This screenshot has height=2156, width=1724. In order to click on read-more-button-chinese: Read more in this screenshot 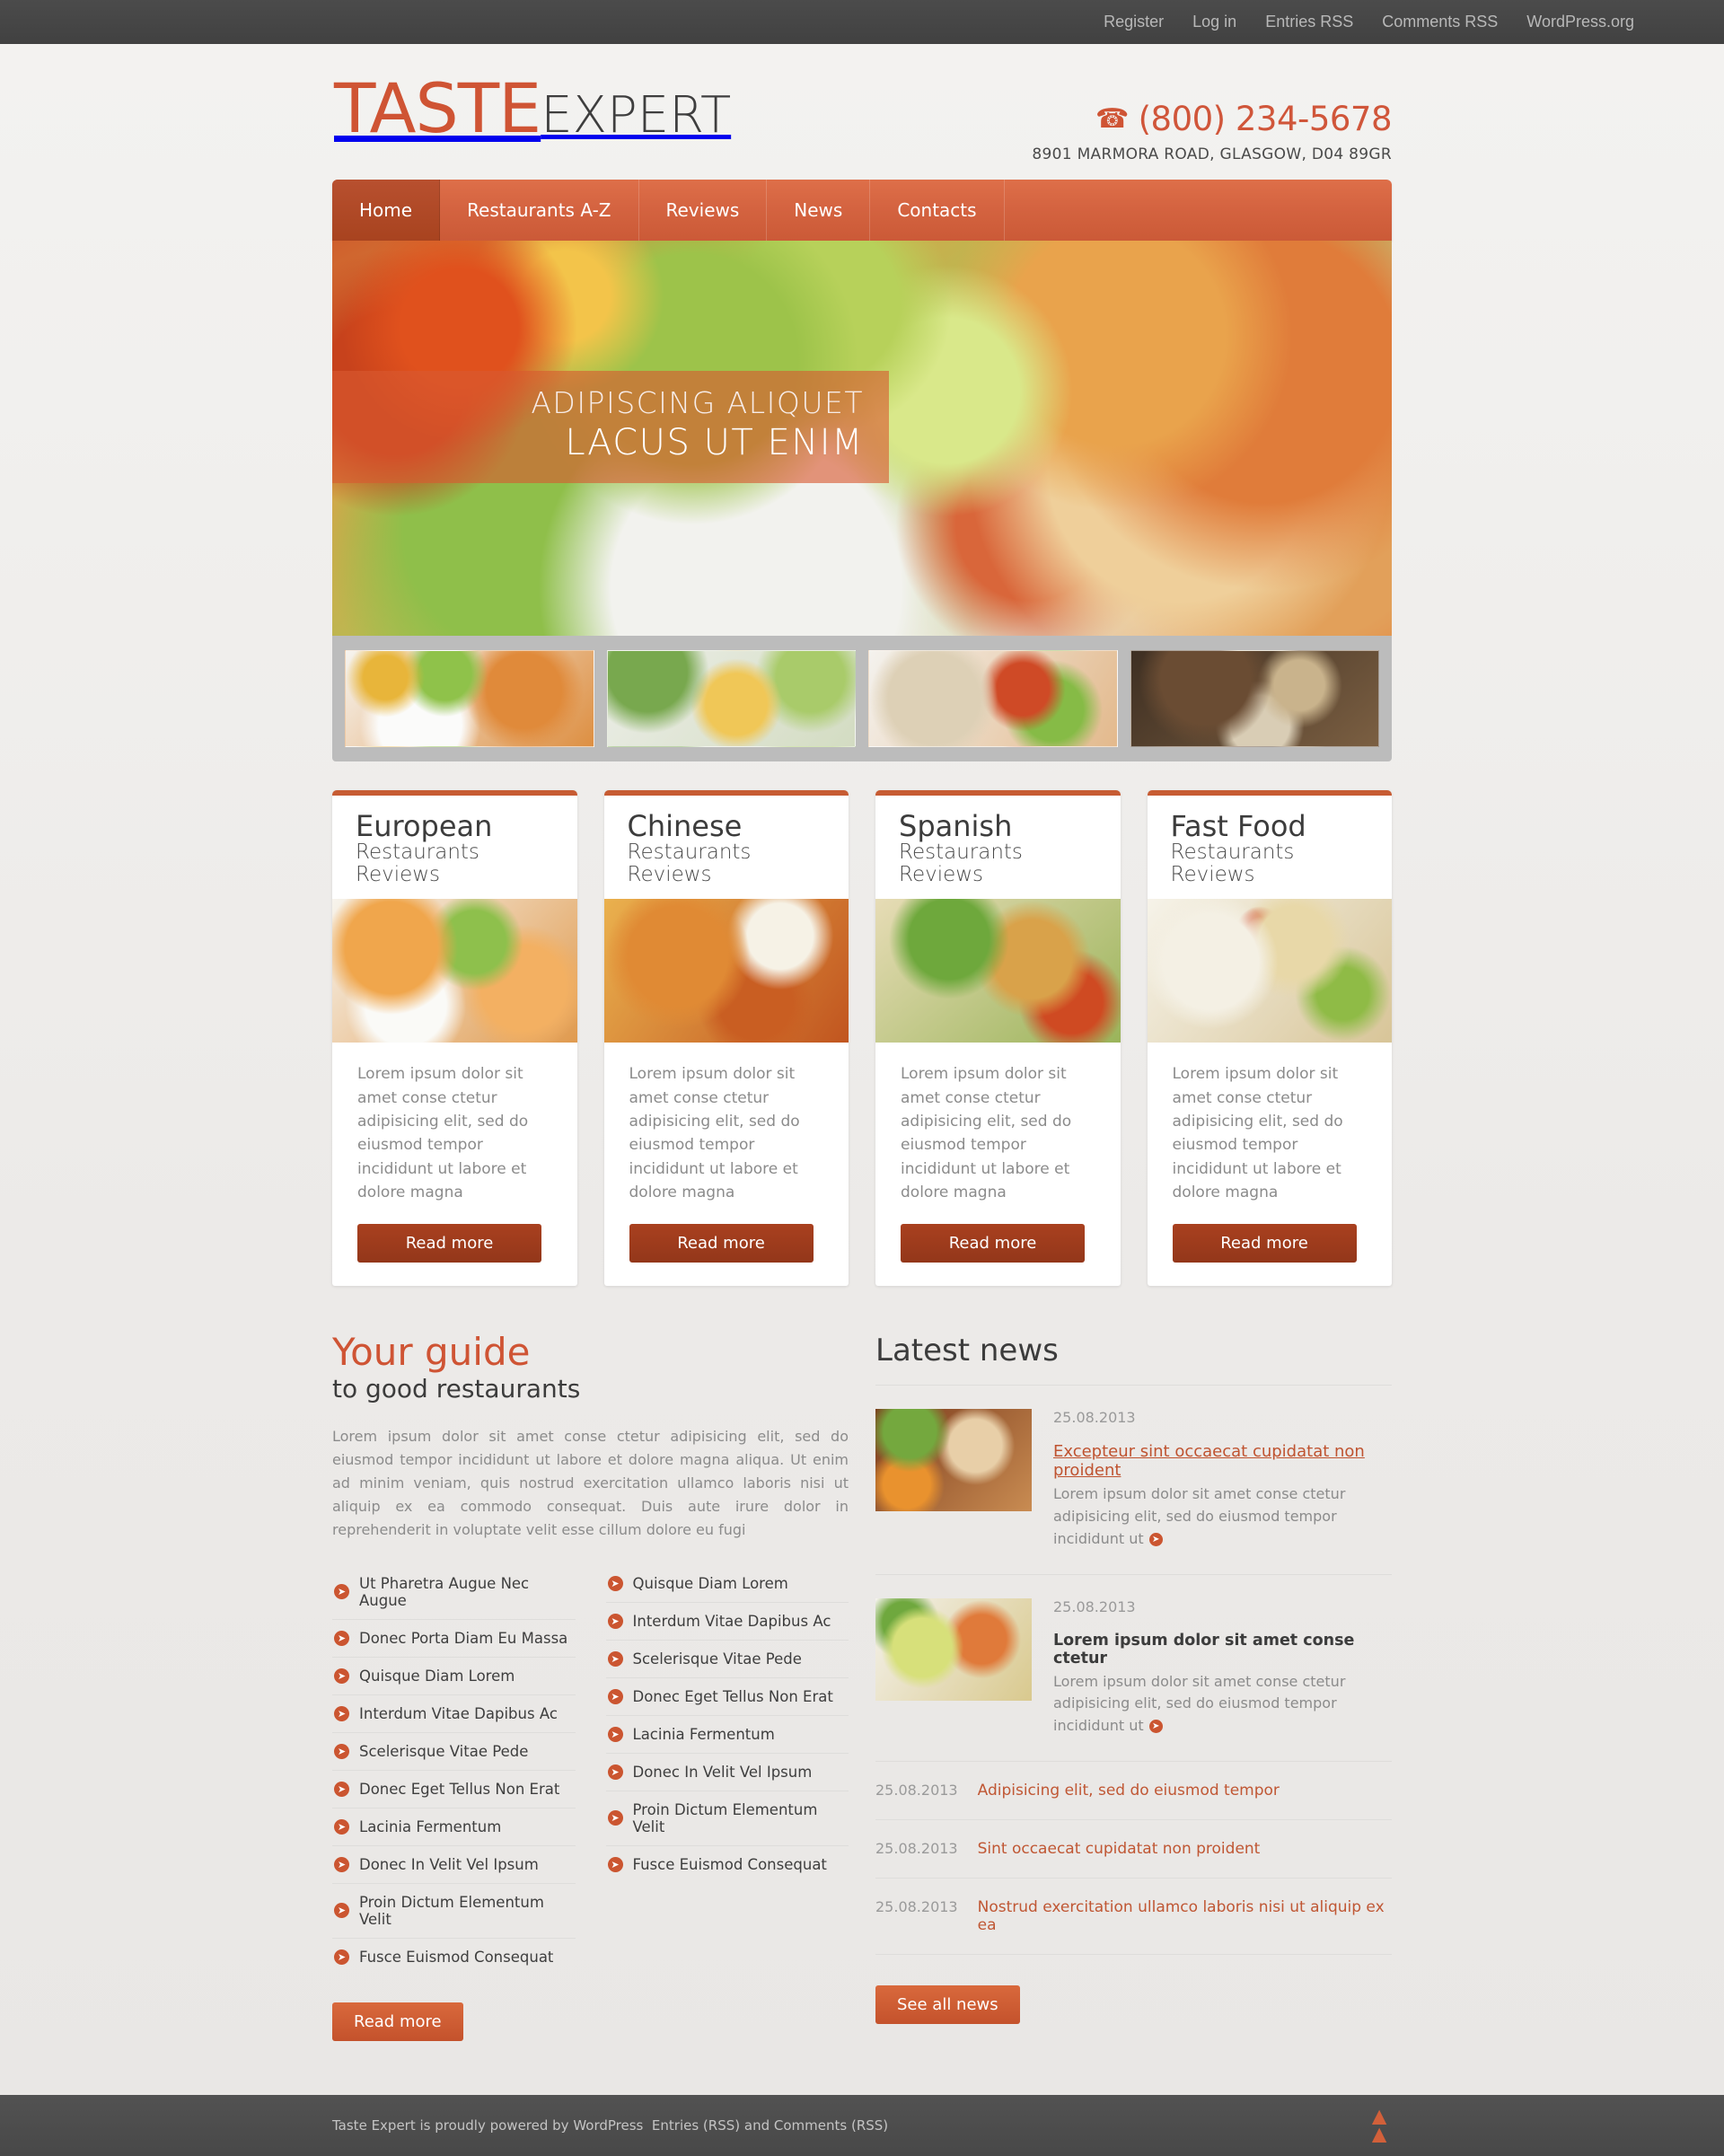, I will do `click(721, 1243)`.